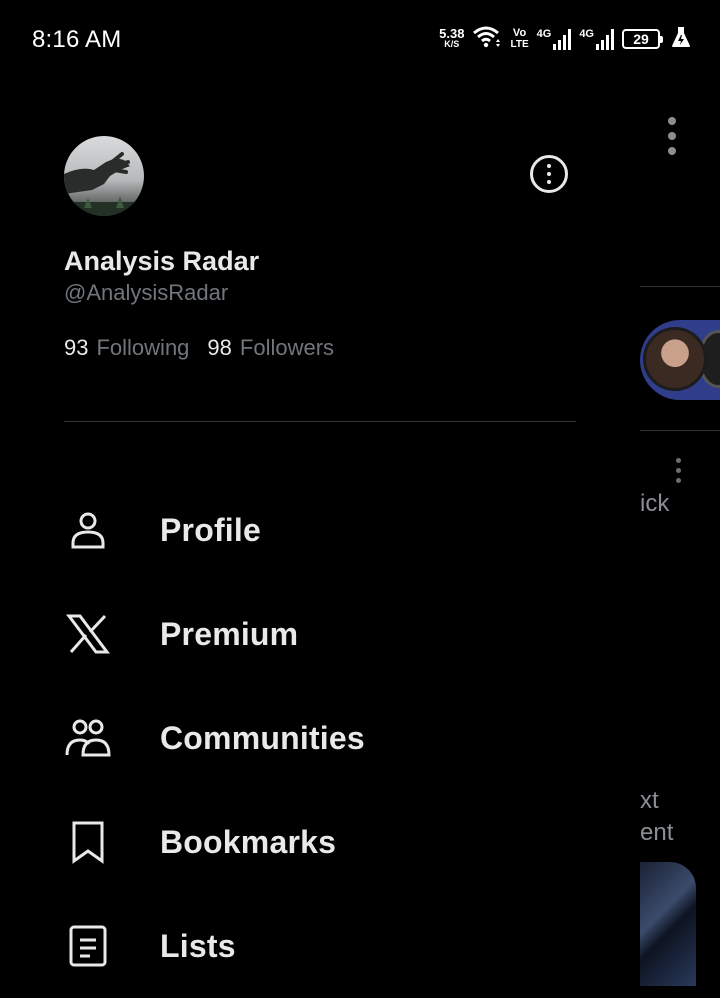  Describe the element at coordinates (204, 348) in the screenshot. I see `follow-stats: 93 Following 98 Followers` at that location.